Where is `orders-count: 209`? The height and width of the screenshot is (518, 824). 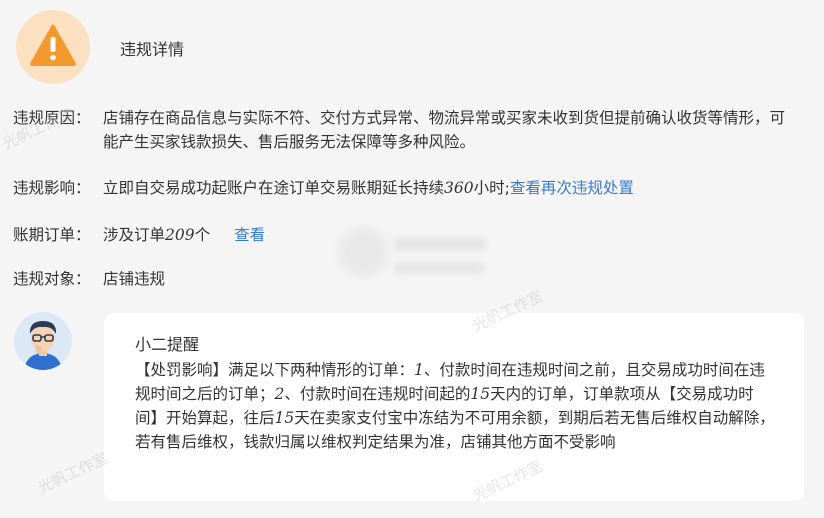
orders-count: 209 is located at coordinates (180, 235).